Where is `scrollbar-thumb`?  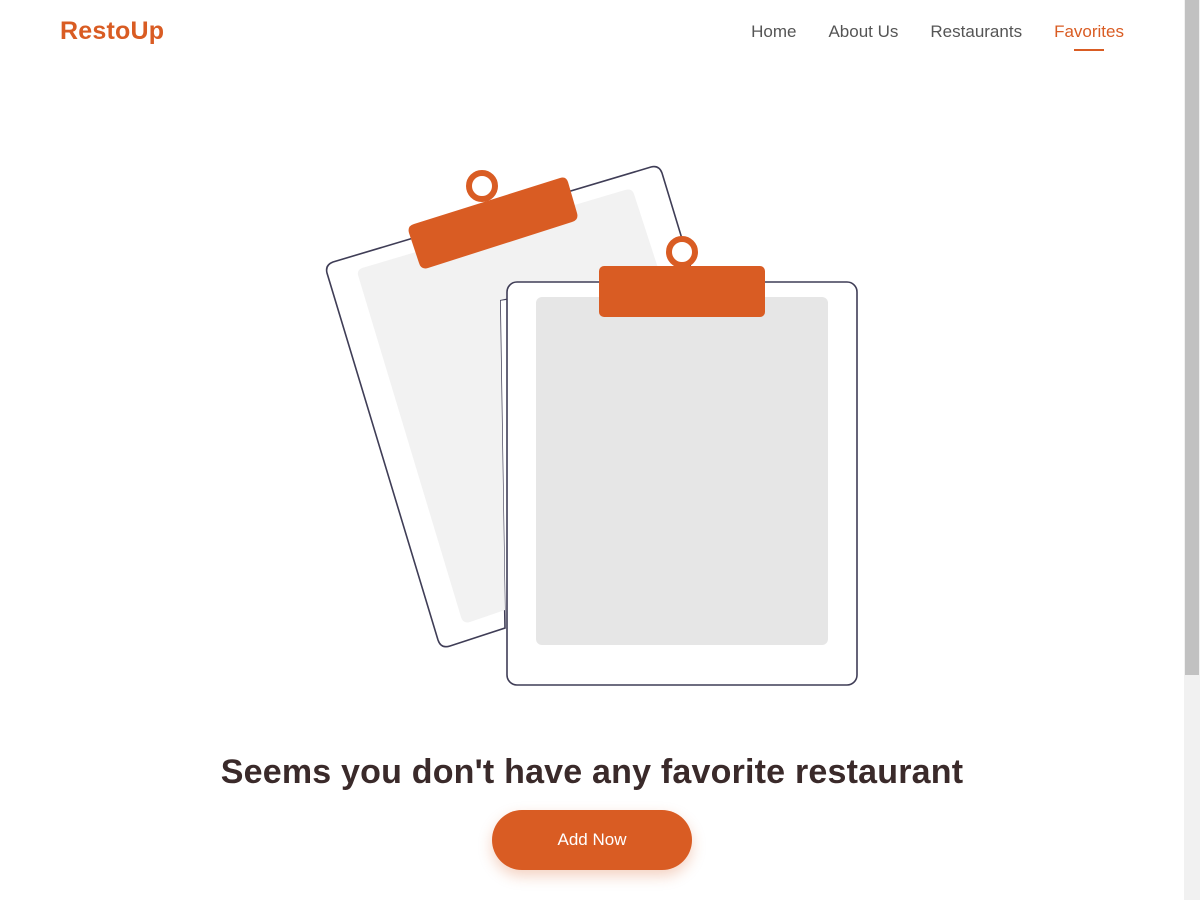
scrollbar-thumb is located at coordinates (1192, 337).